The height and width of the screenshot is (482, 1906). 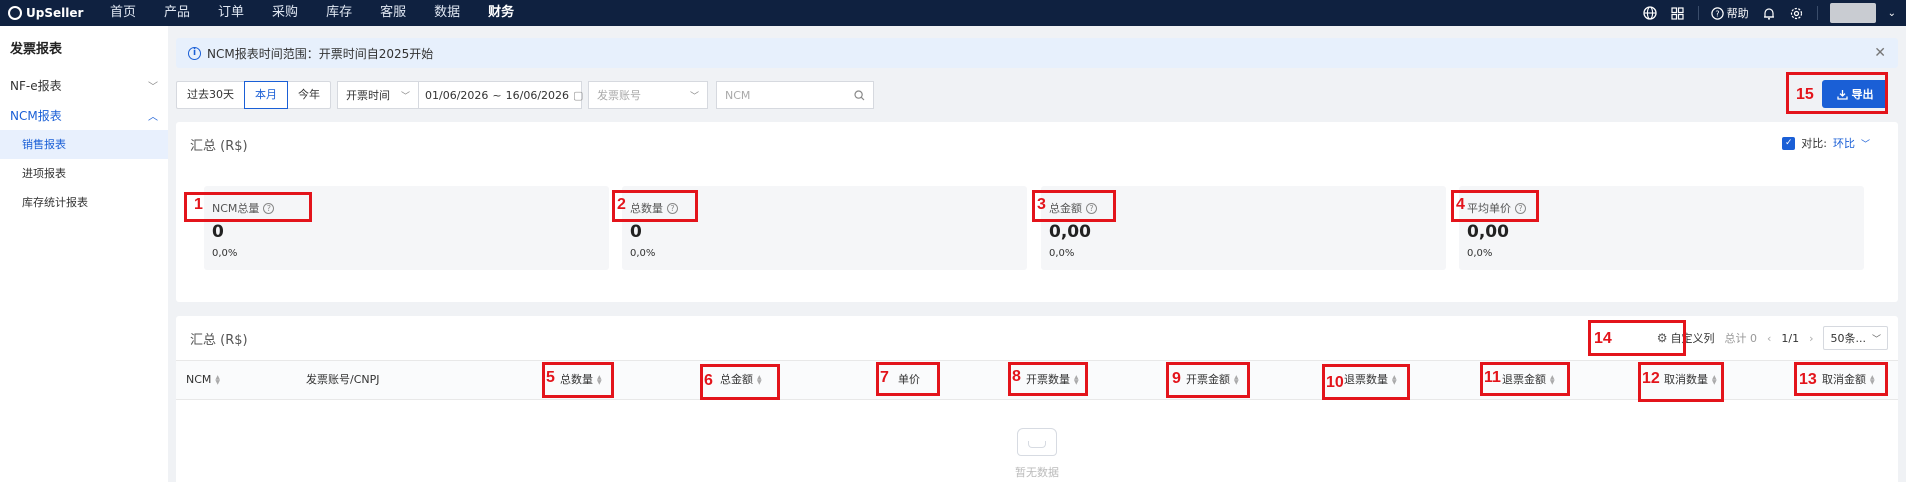 What do you see at coordinates (1016, 376) in the screenshot?
I see `annotation-number: 8` at bounding box center [1016, 376].